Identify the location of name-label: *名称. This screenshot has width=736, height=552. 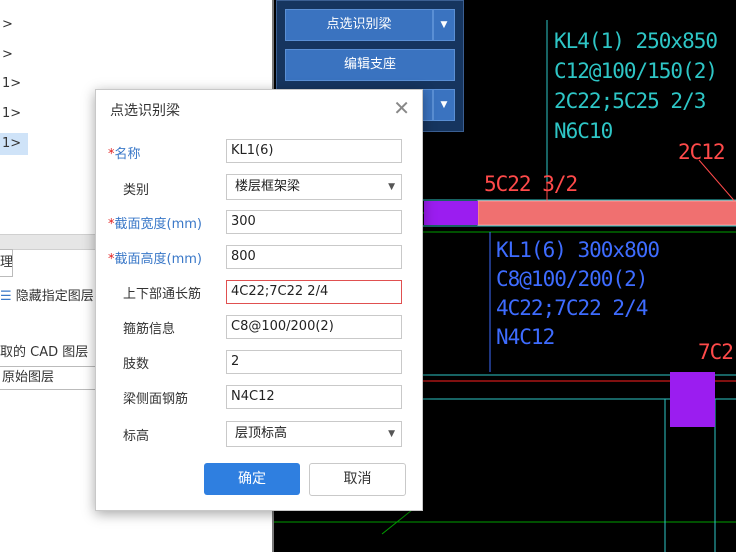
(124, 152).